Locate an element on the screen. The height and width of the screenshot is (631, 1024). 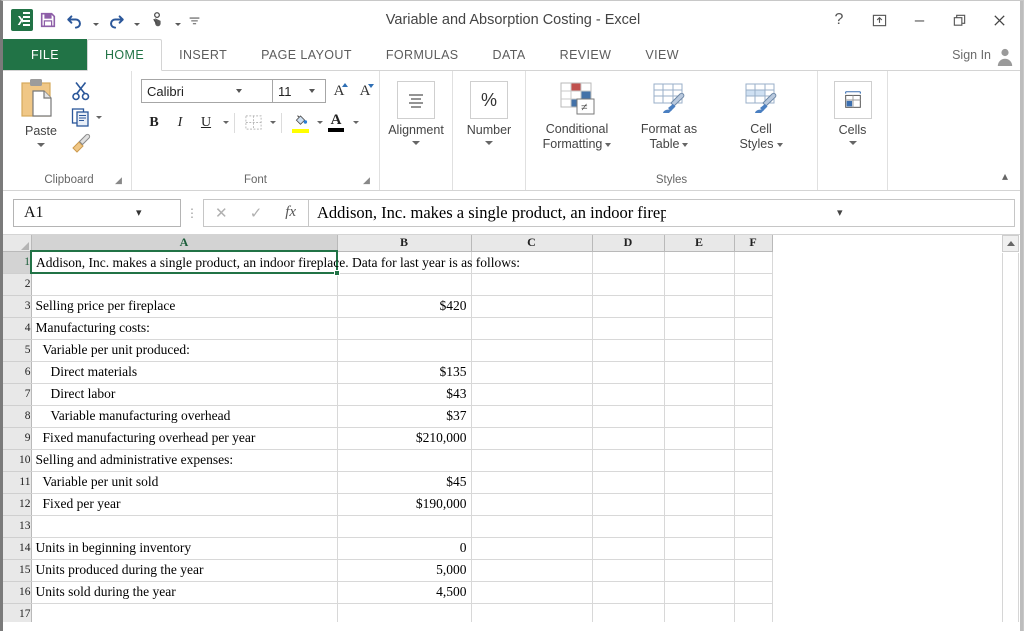
cell-A15: Units produced during the year is located at coordinates (184, 570).